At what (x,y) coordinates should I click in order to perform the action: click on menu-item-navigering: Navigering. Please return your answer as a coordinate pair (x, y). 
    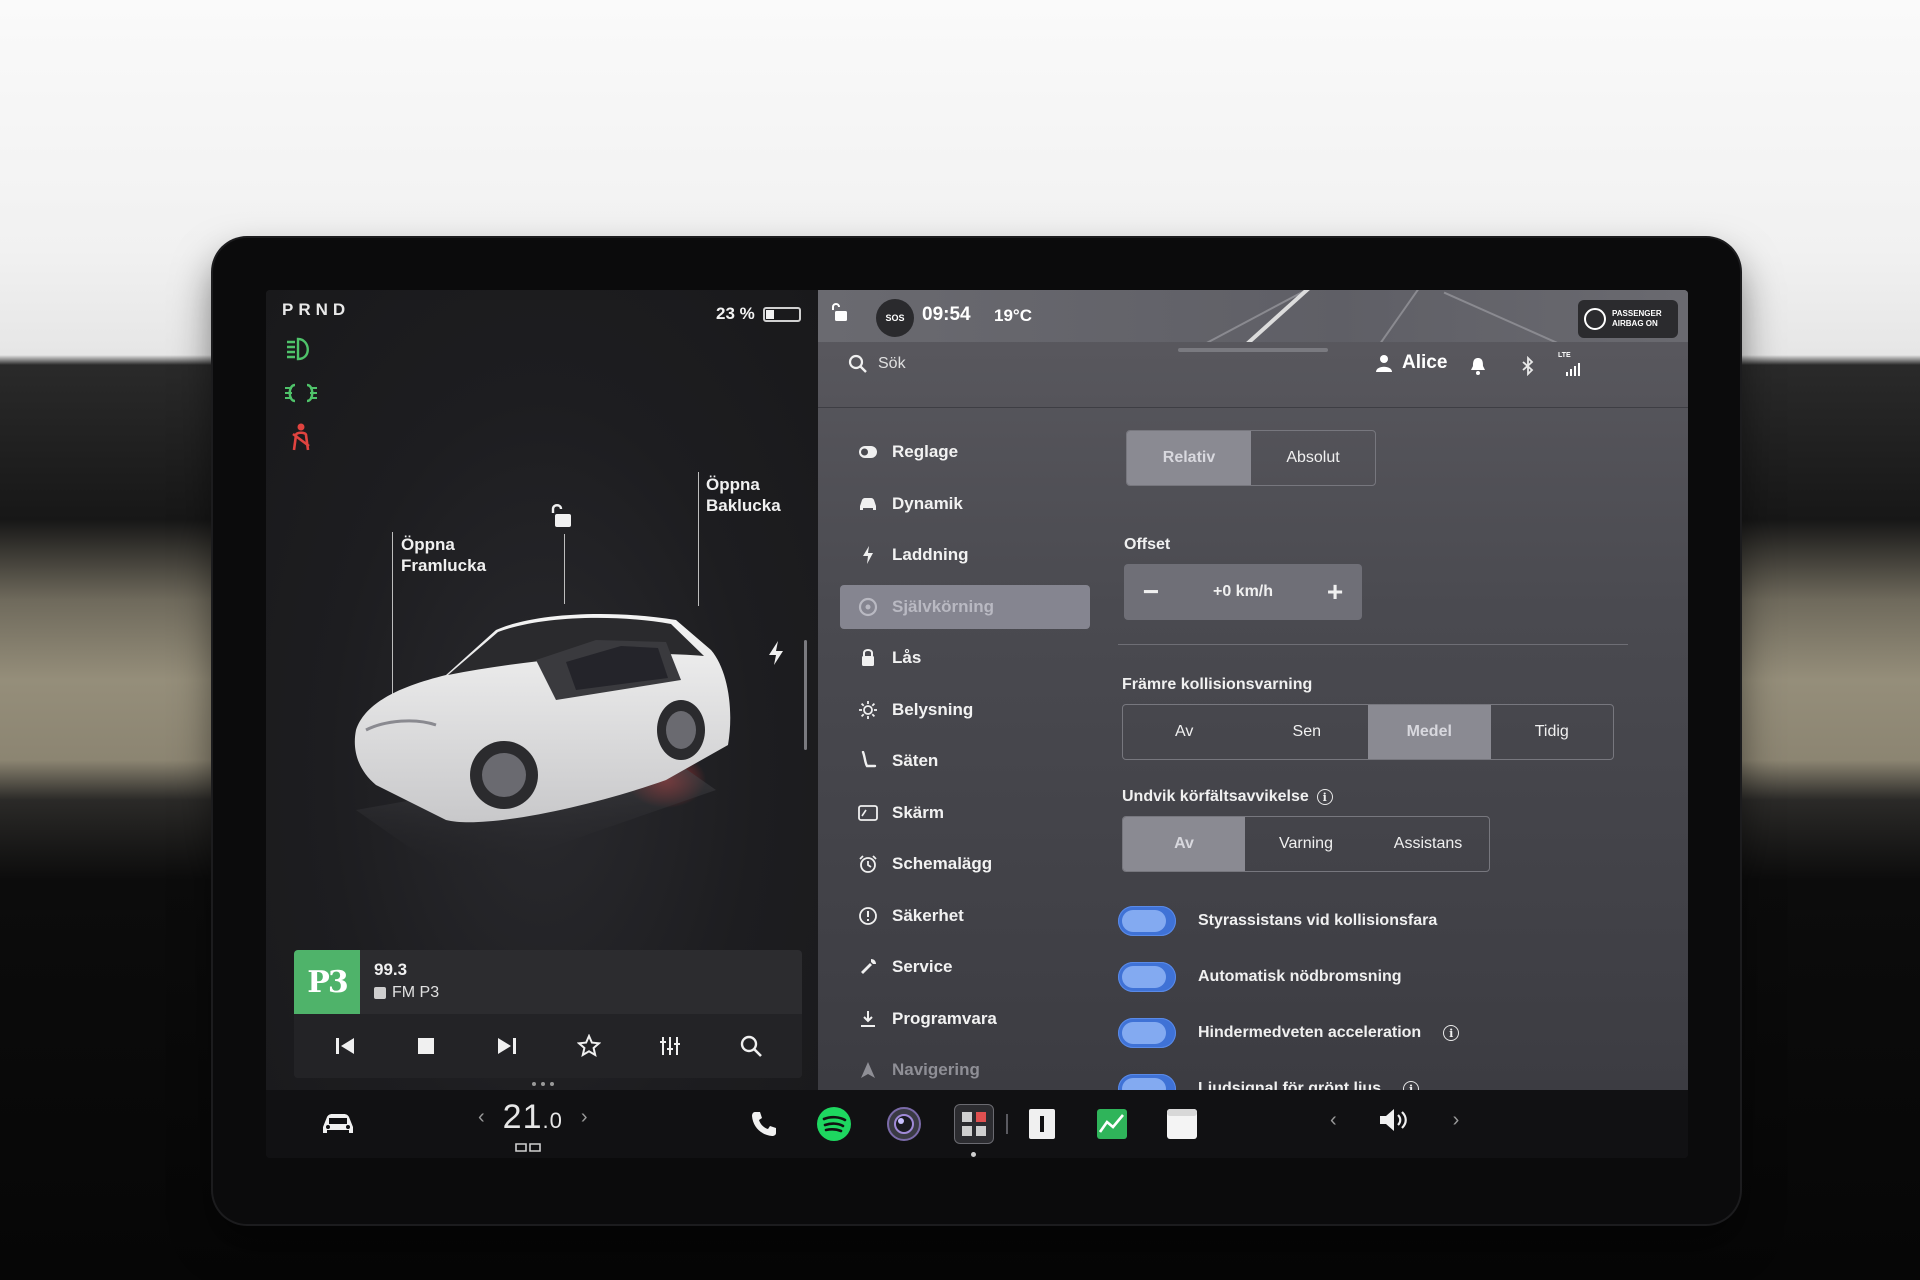
    Looking at the image, I should click on (965, 1070).